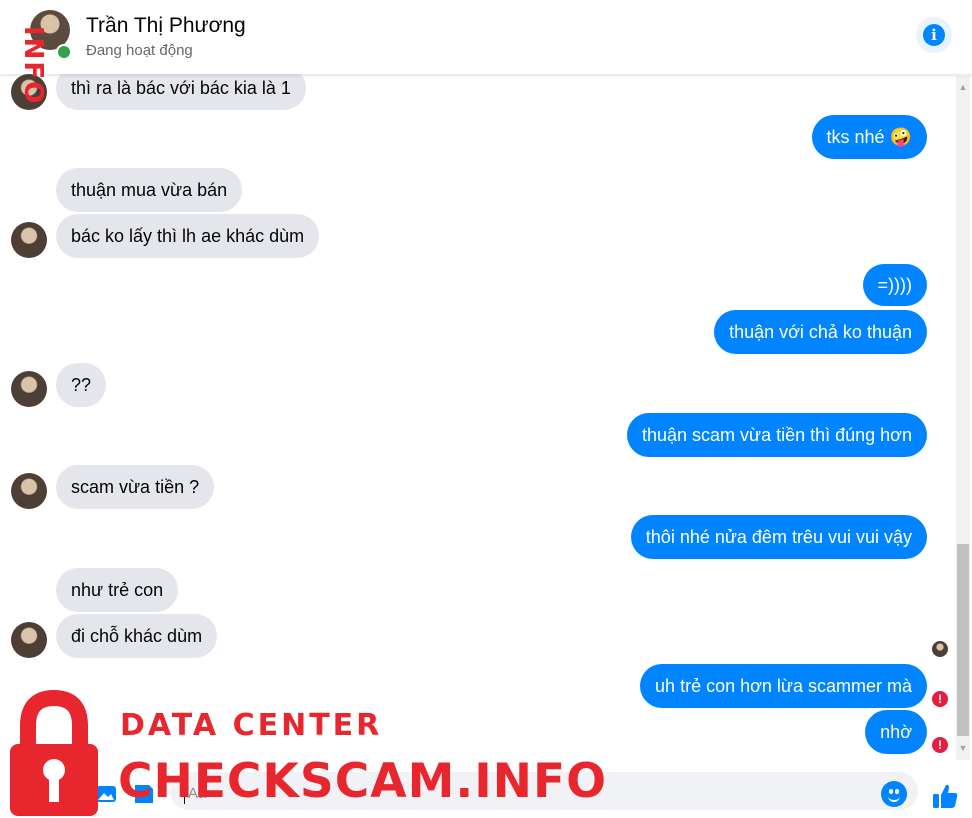 The height and width of the screenshot is (818, 972). What do you see at coordinates (900, 137) in the screenshot?
I see `crazy-face-emoji-icon: 🤪` at bounding box center [900, 137].